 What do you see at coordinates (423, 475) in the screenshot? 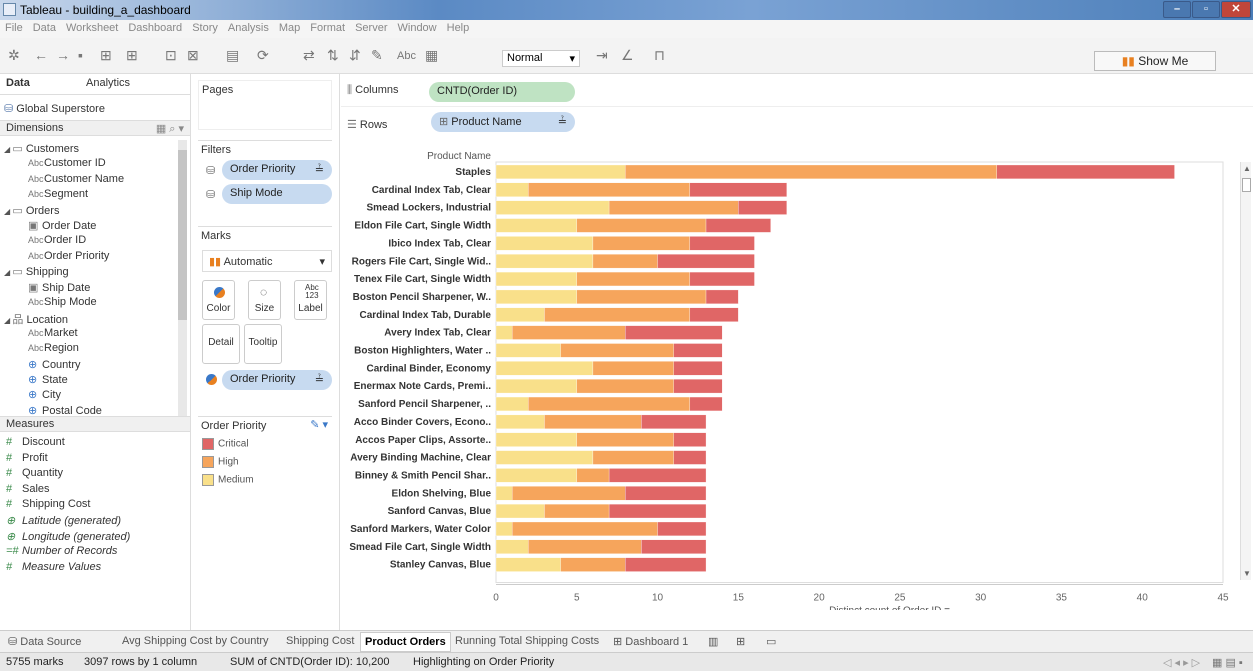
I see `category-label: Binney & Smith Pencil Shar..` at bounding box center [423, 475].